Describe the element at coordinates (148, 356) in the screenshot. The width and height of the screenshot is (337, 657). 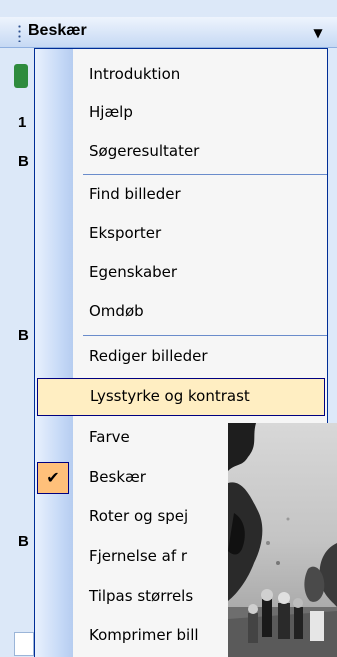
I see `menu-item-label: Rediger billeder` at that location.